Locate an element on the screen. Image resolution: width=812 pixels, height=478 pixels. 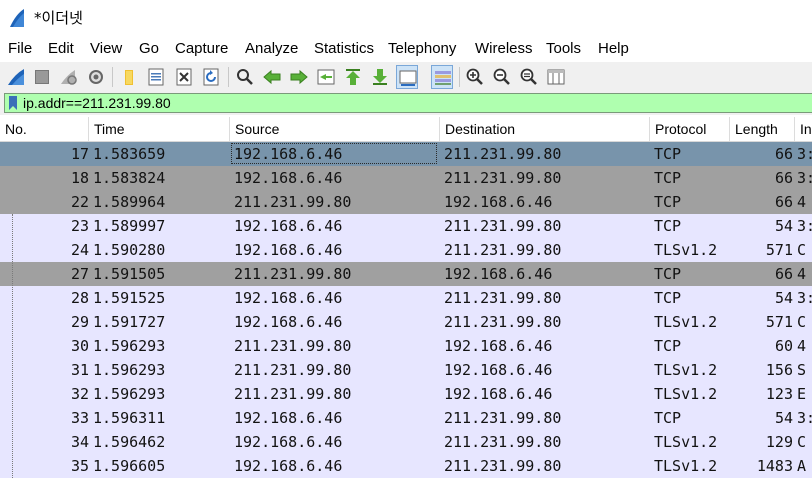
colorize-icon is located at coordinates (442, 77).